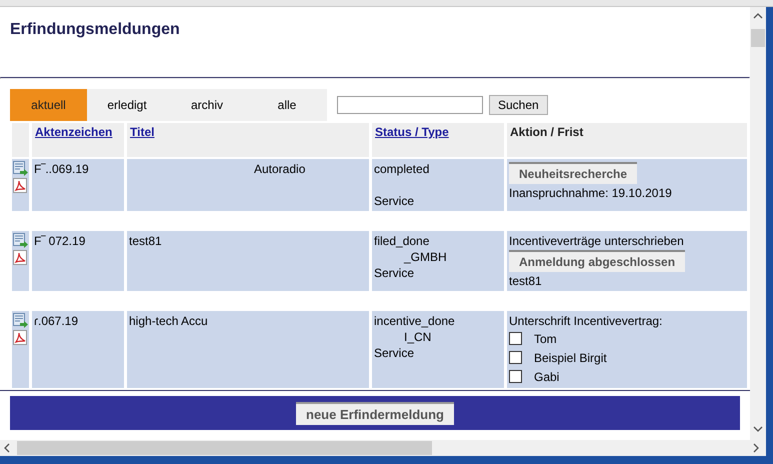  What do you see at coordinates (61, 169) in the screenshot?
I see `file-number: F‾..069.19` at bounding box center [61, 169].